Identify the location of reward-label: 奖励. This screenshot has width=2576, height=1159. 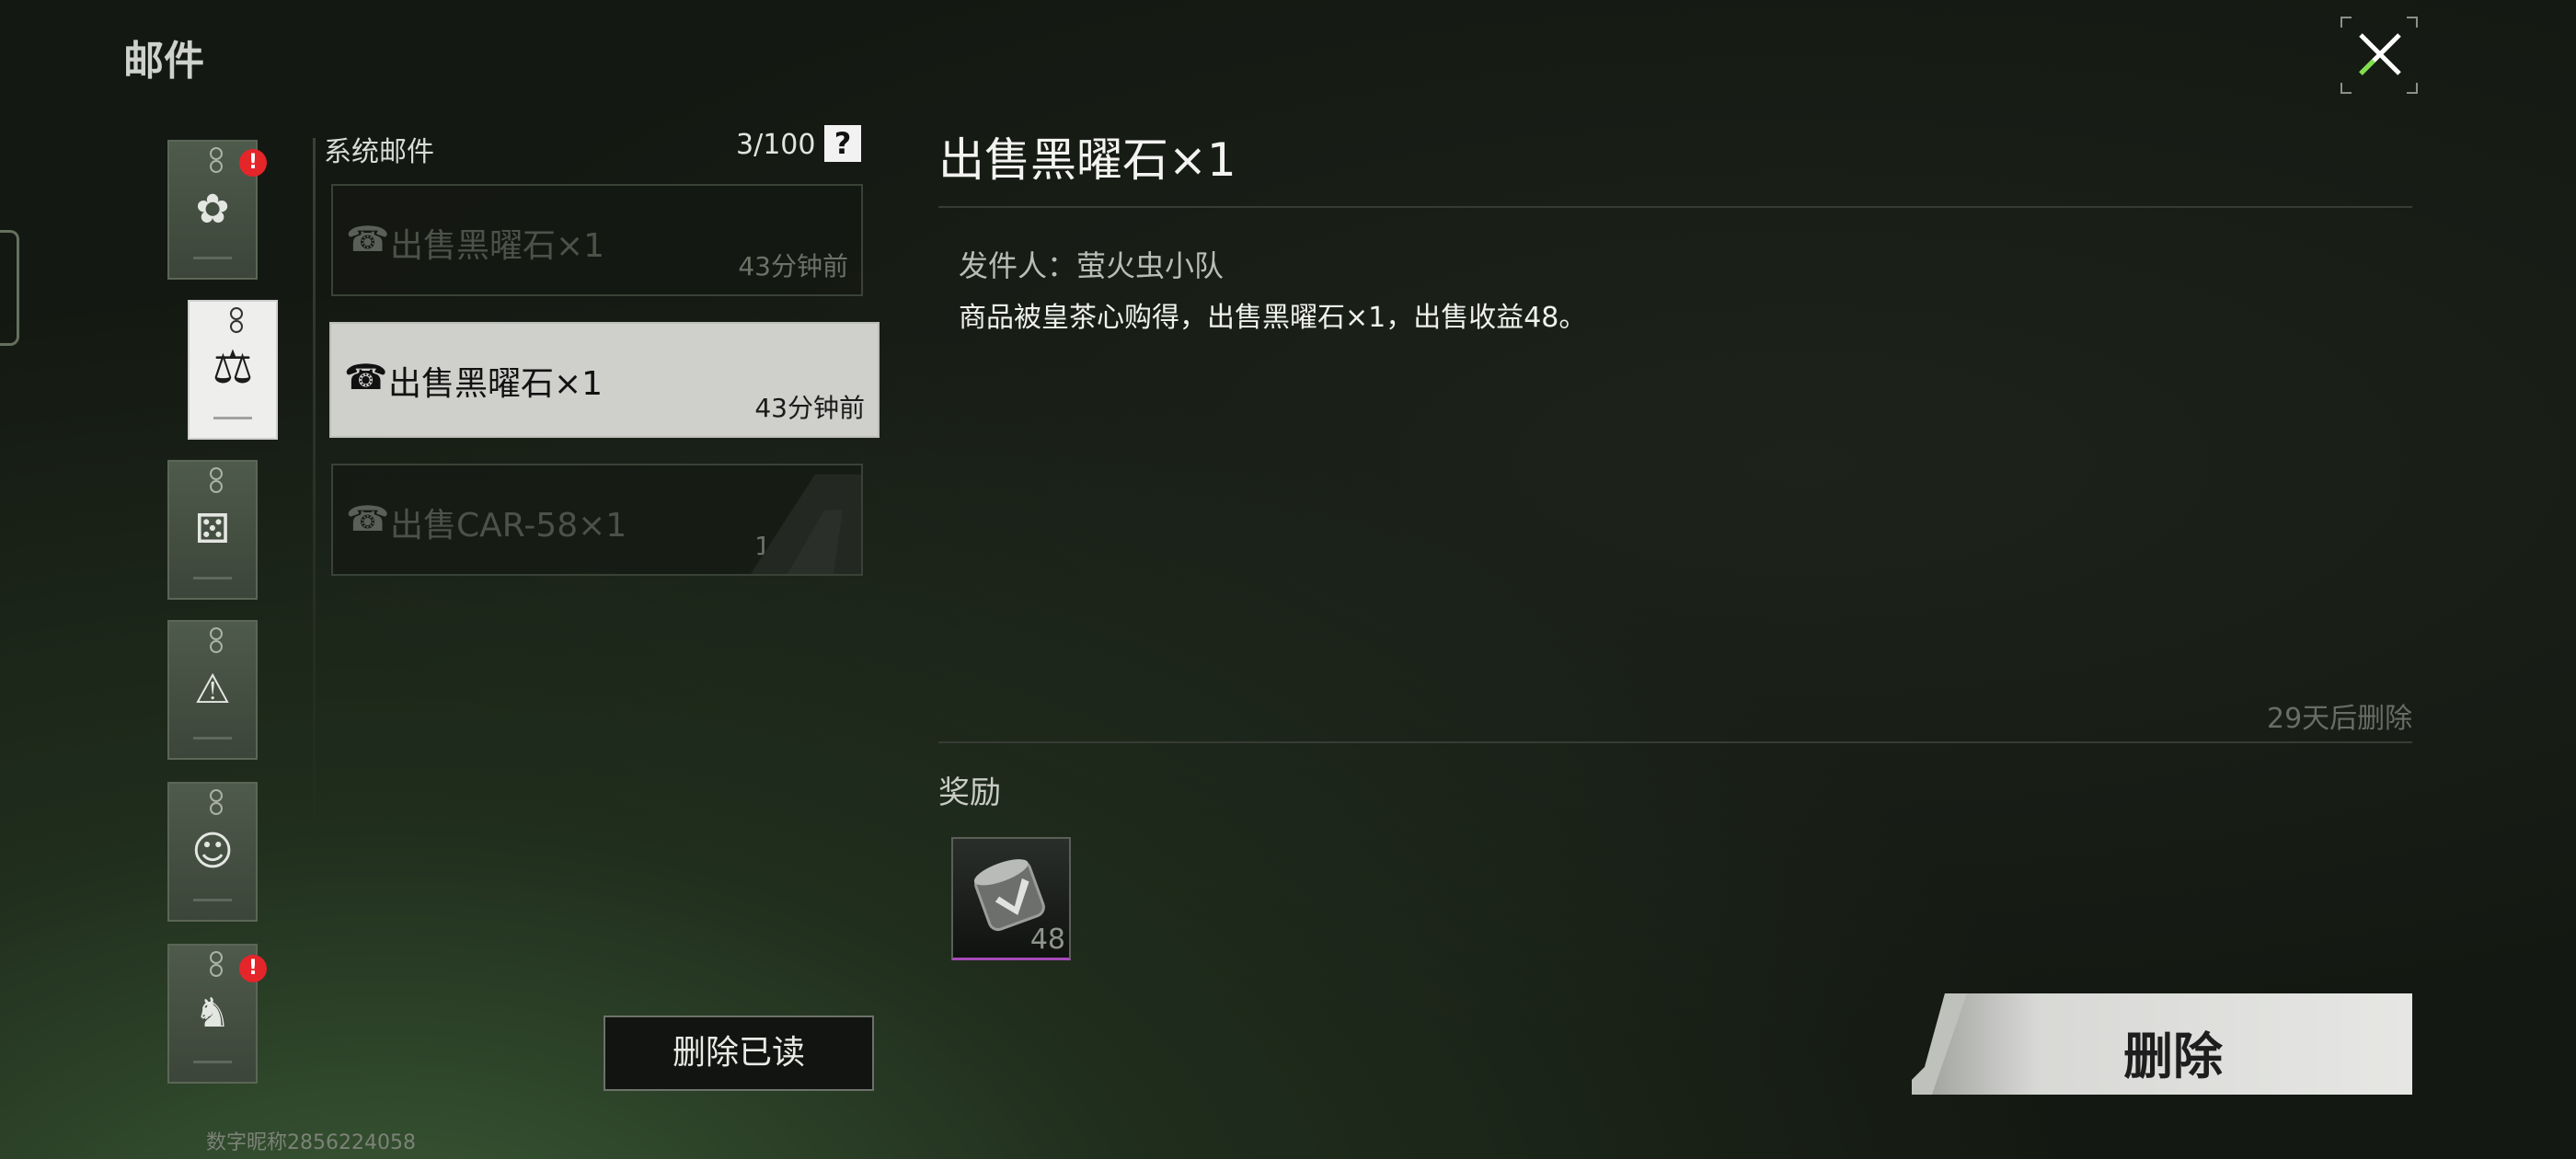
(970, 793).